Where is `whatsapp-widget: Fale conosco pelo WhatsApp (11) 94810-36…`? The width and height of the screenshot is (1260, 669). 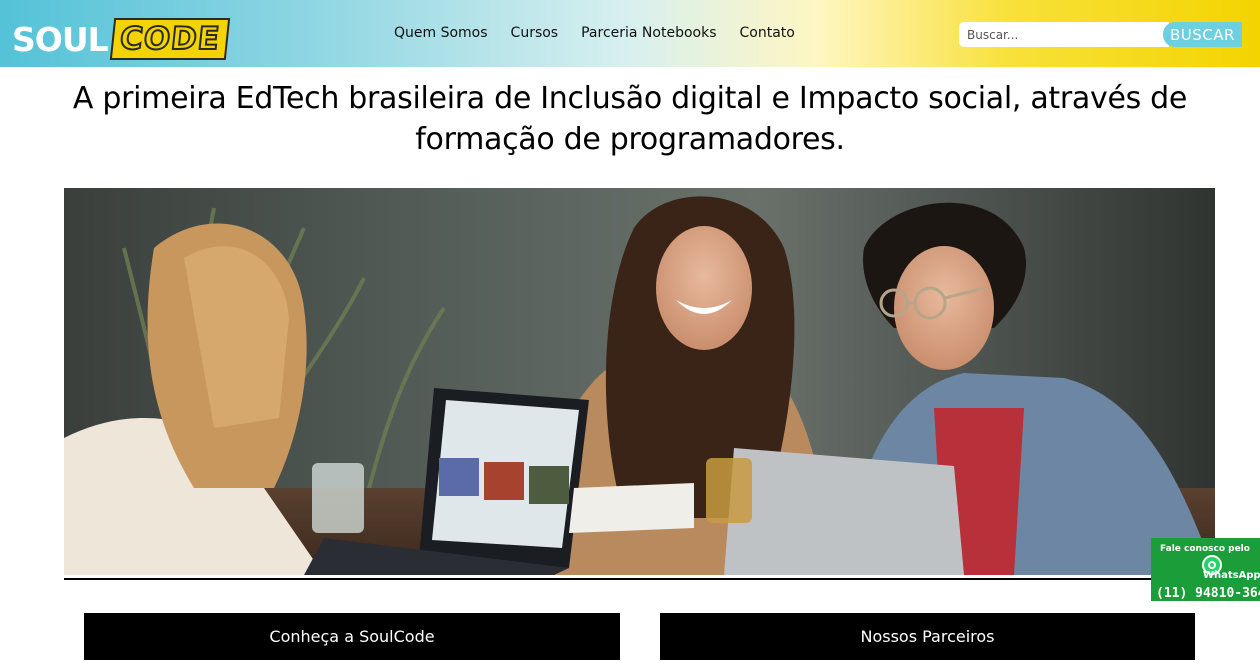
whatsapp-widget: Fale conosco pelo WhatsApp (11) 94810-36… is located at coordinates (1205, 569).